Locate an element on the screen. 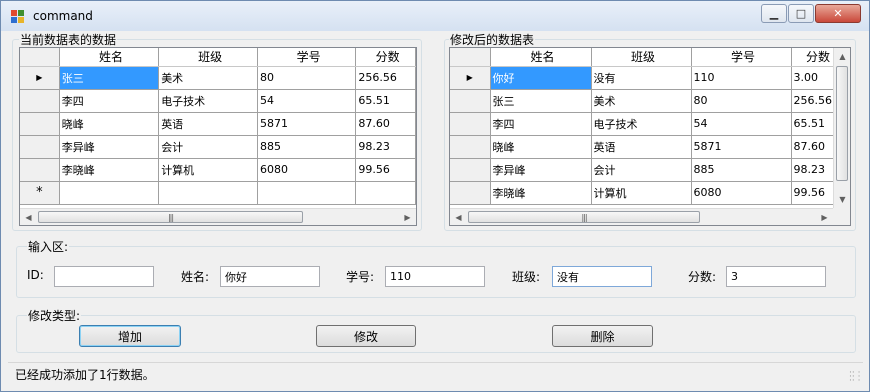 The width and height of the screenshot is (870, 392). table-row: 张三 美术 80 256.56 is located at coordinates (646, 101).